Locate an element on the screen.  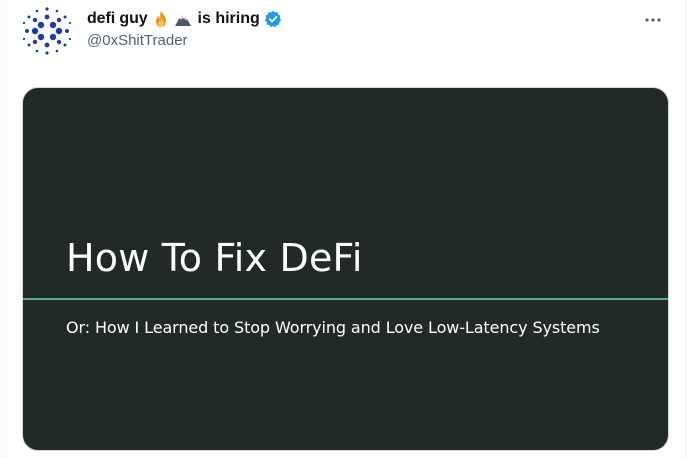
verified-badge-icon is located at coordinates (273, 19).